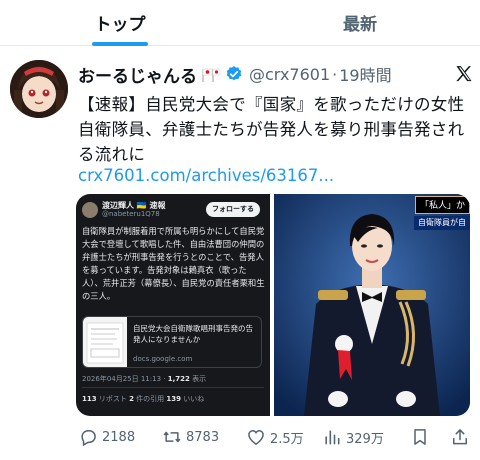 The height and width of the screenshot is (460, 480). I want to click on japan-flag-icon, so click(211, 74).